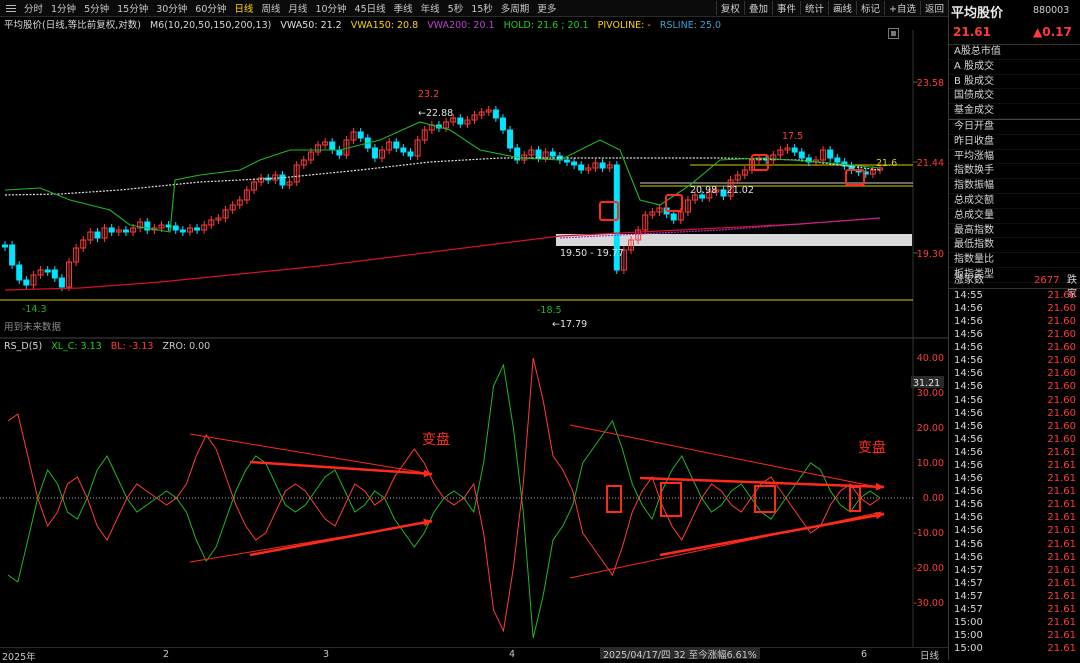  I want to click on price-axis-label: 19.30, so click(930, 254).